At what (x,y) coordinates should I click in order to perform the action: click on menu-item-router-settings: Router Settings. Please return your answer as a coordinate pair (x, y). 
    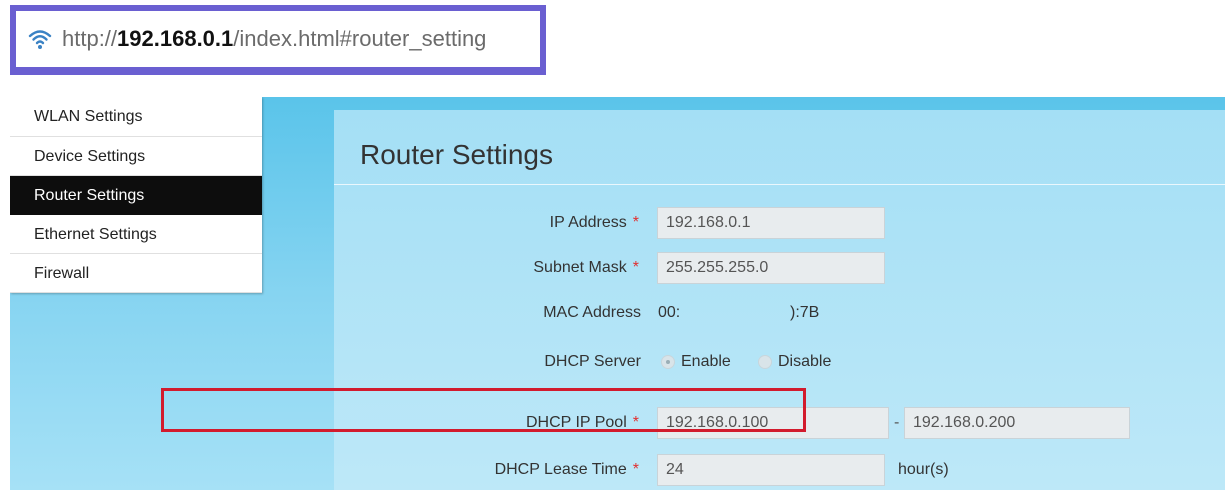
    Looking at the image, I should click on (136, 195).